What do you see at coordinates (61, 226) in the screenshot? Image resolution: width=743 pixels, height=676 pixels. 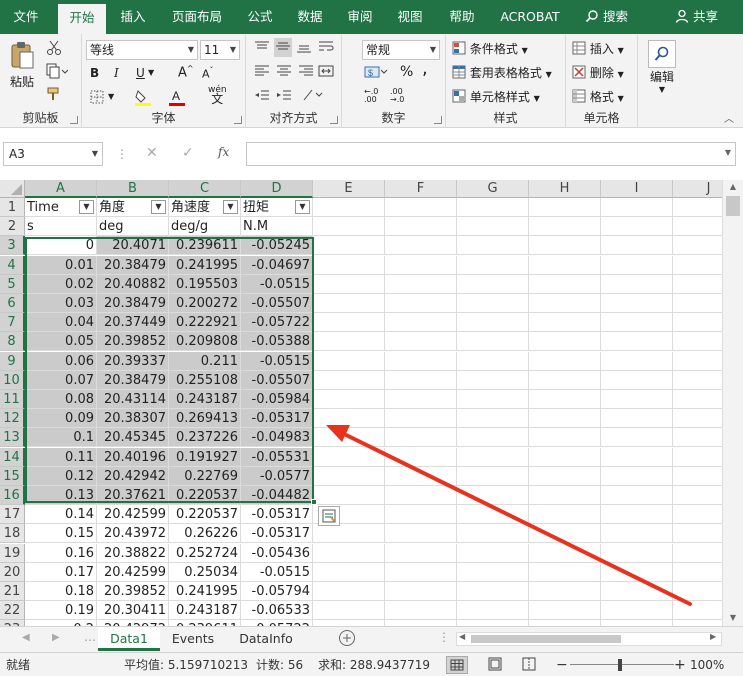 I see `table-cell: s` at bounding box center [61, 226].